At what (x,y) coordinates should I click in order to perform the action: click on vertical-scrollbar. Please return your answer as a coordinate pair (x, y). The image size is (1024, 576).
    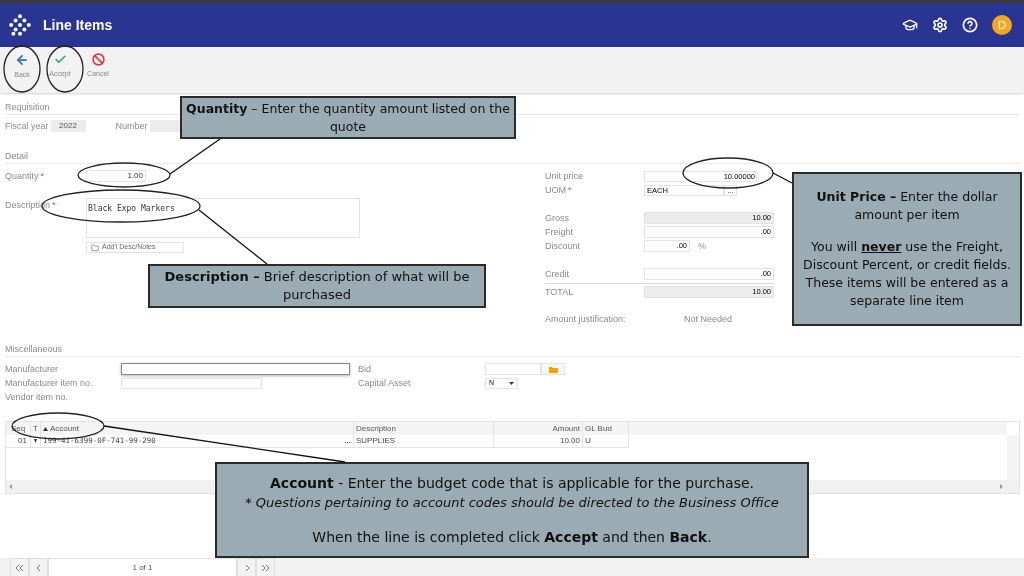
    Looking at the image, I should click on (1013, 457).